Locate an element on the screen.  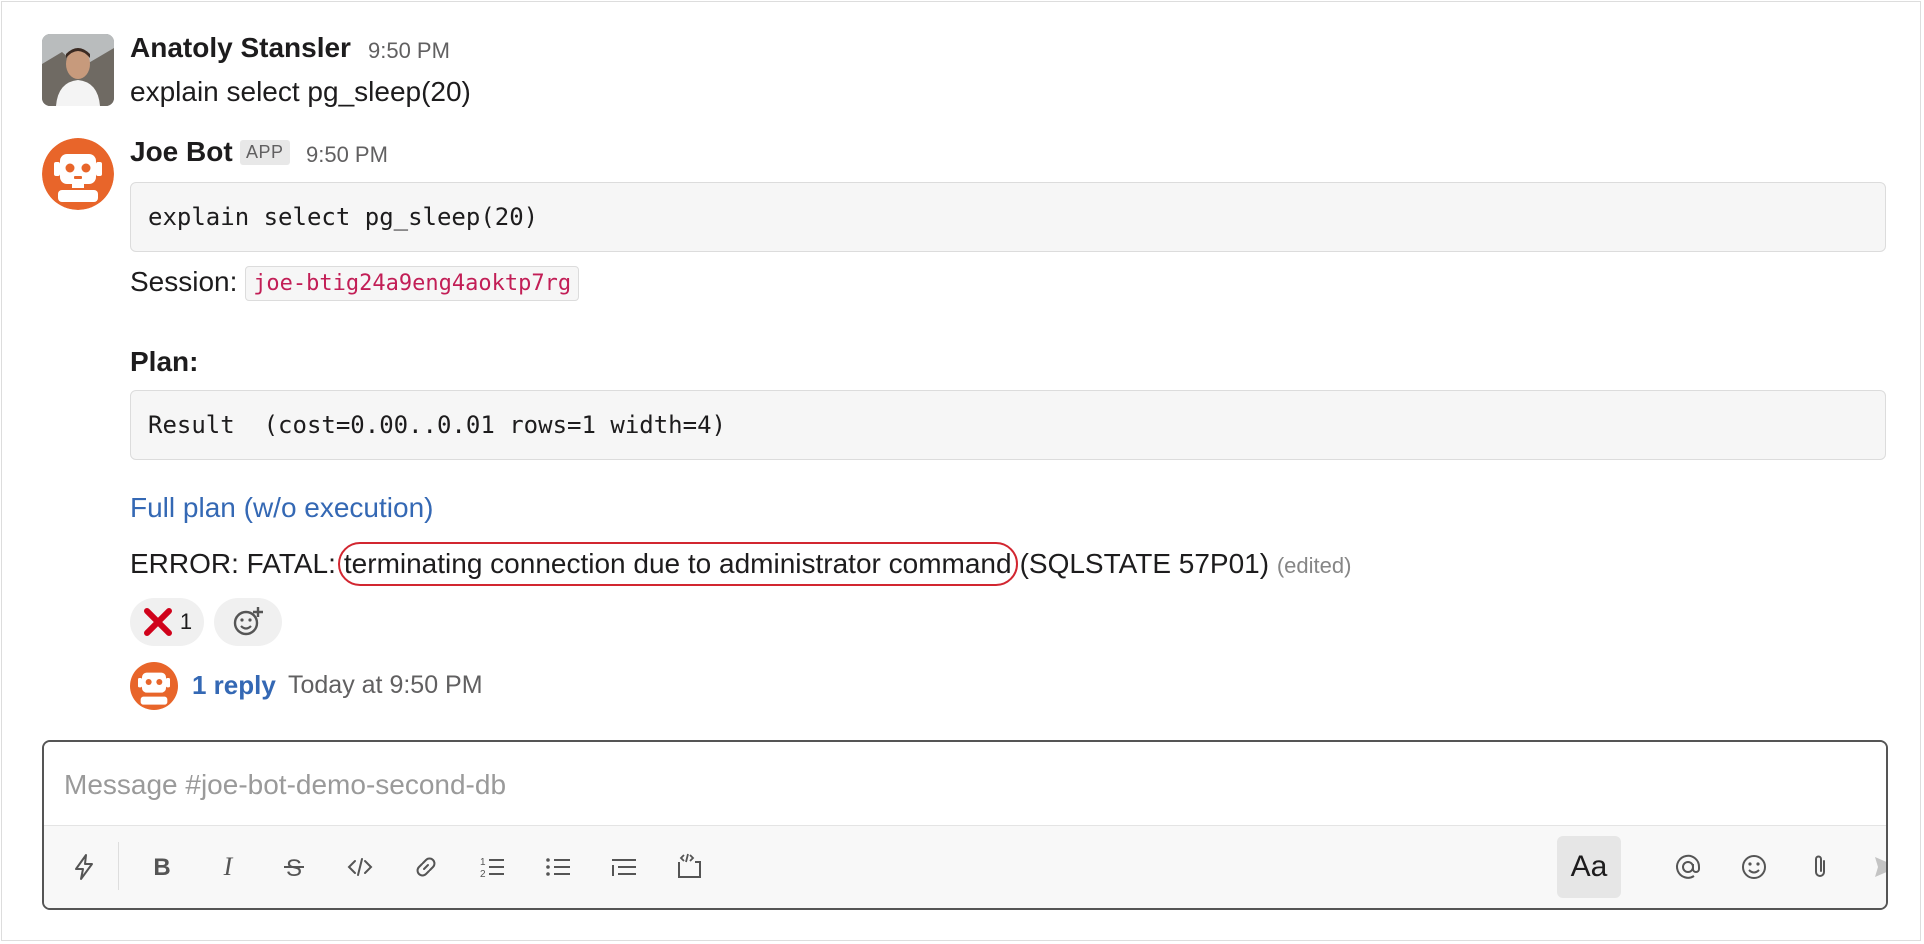
message-text: explain select pg_sleep(20) is located at coordinates (300, 91).